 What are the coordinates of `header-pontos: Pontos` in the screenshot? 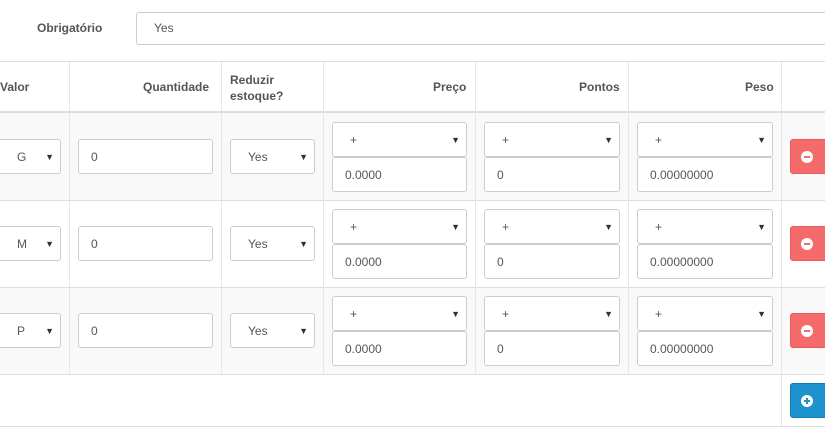 It's located at (599, 87).